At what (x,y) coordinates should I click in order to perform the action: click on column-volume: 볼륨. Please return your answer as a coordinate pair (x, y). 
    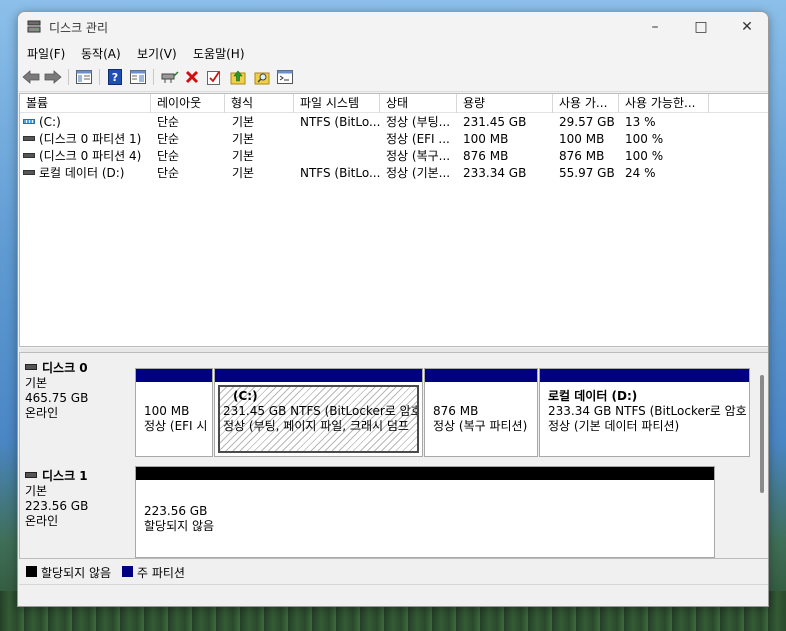
    Looking at the image, I should click on (85, 103).